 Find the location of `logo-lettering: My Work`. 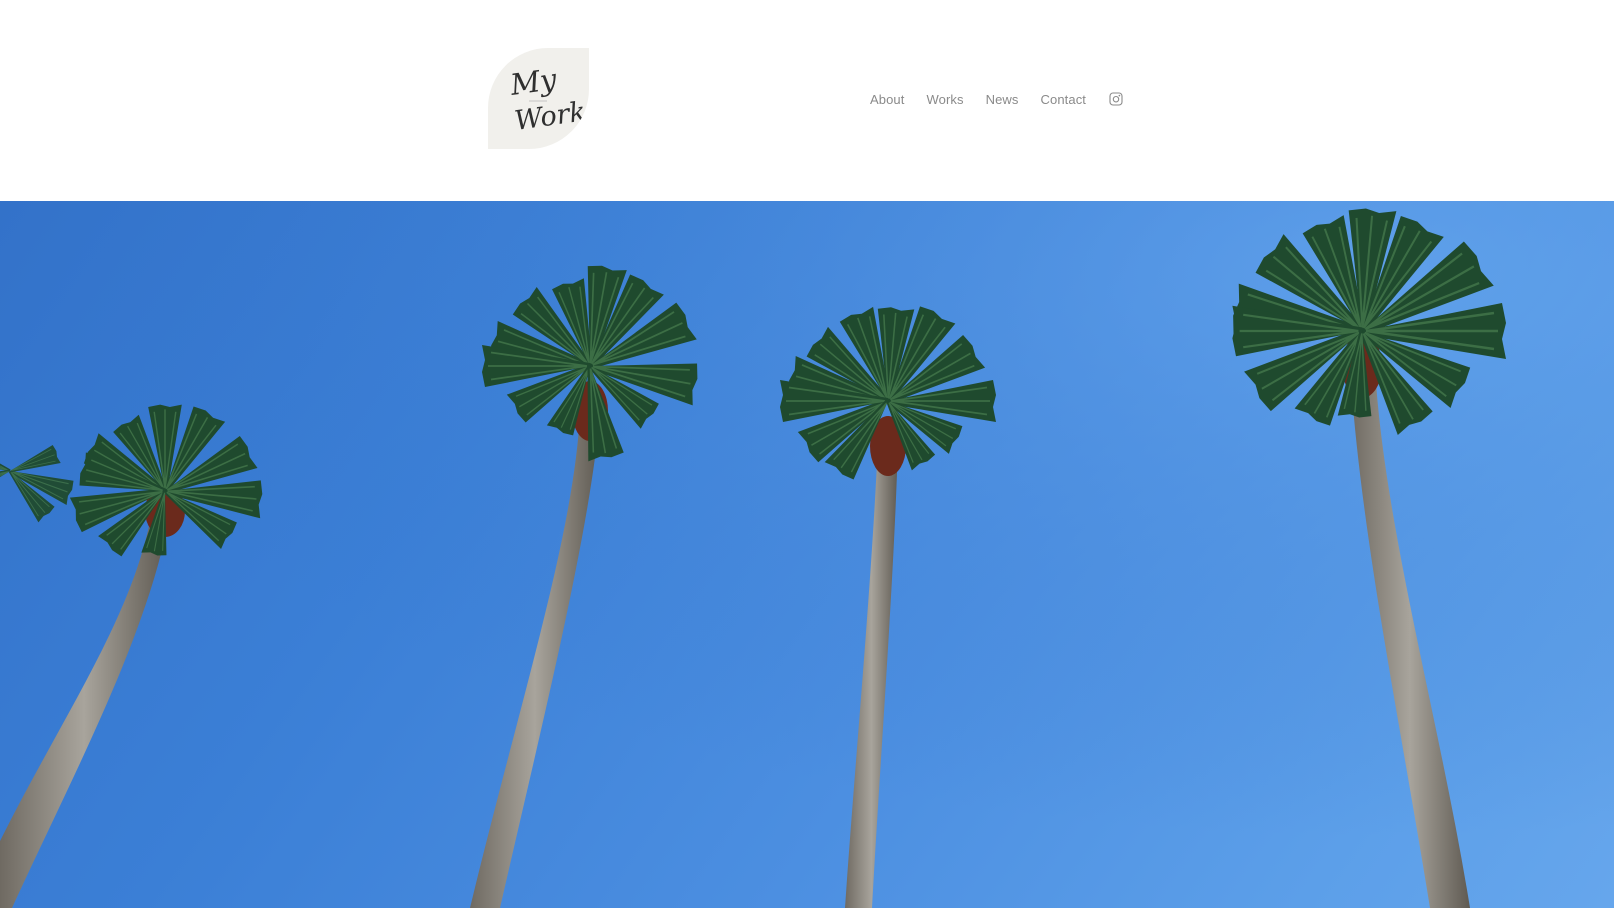

logo-lettering: My Work is located at coordinates (547, 99).